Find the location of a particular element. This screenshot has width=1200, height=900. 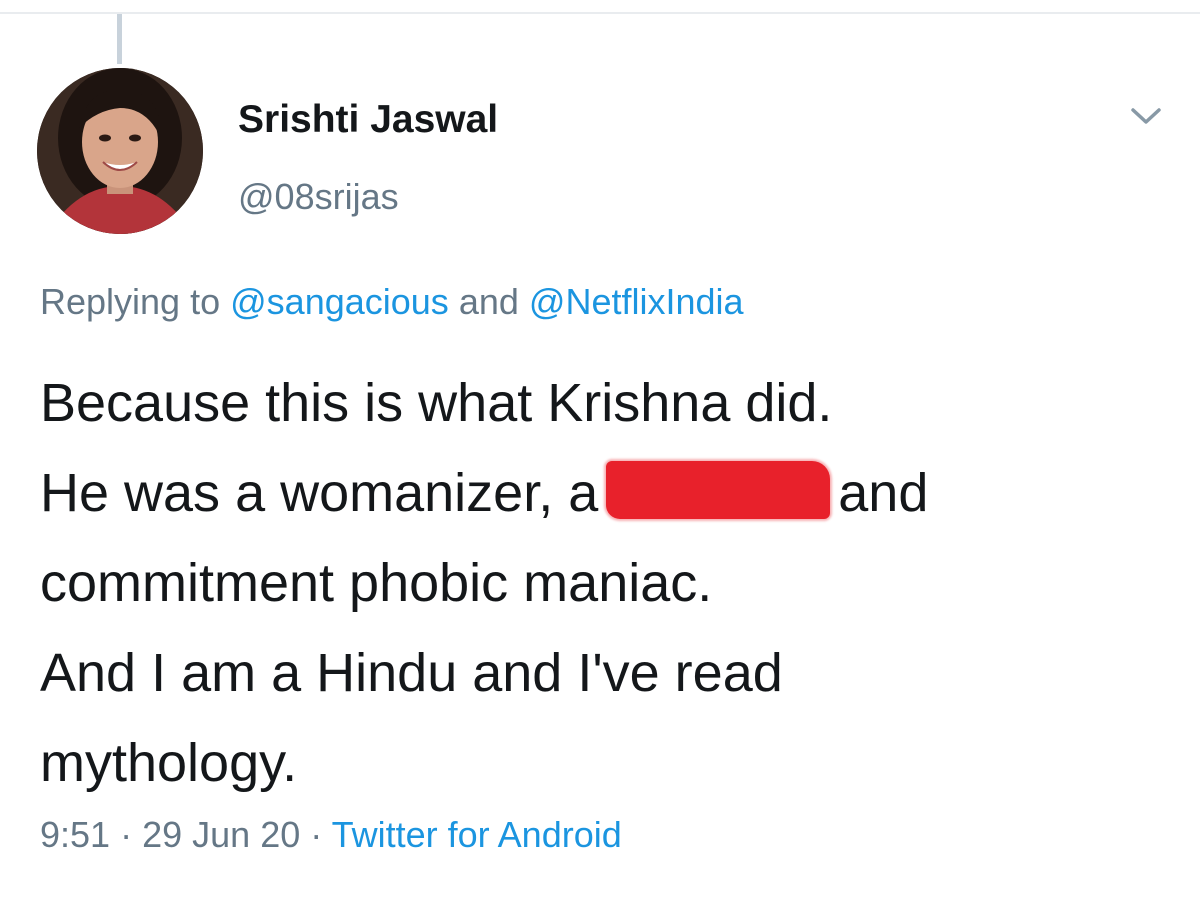

redaction-mark is located at coordinates (718, 489).